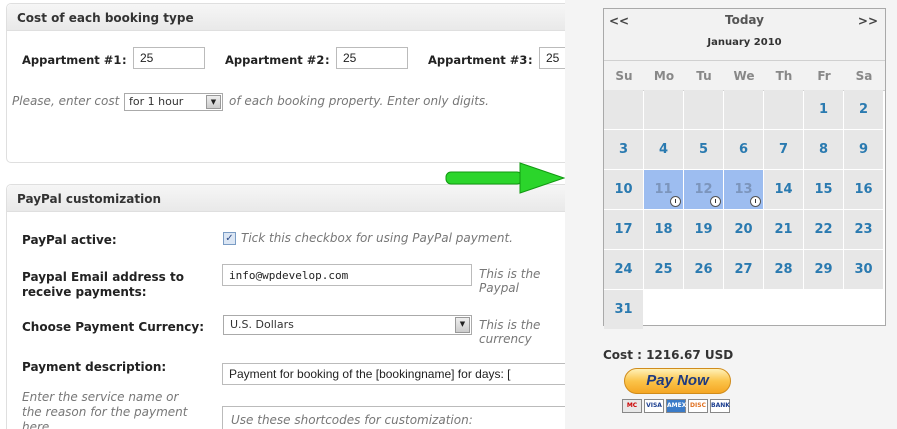 The image size is (897, 429). I want to click on cost-period-select: for 1 hour ▼, so click(173, 102).